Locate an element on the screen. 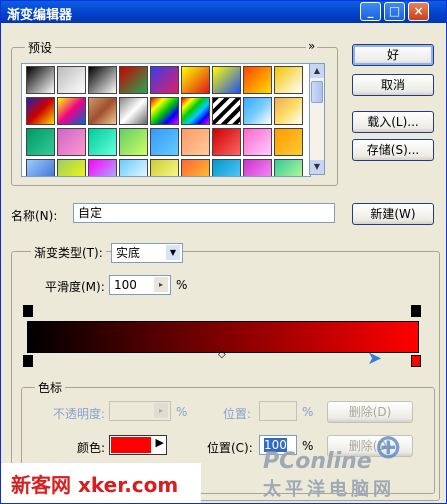 This screenshot has height=504, width=447. cancel-button: 取消 is located at coordinates (393, 85).